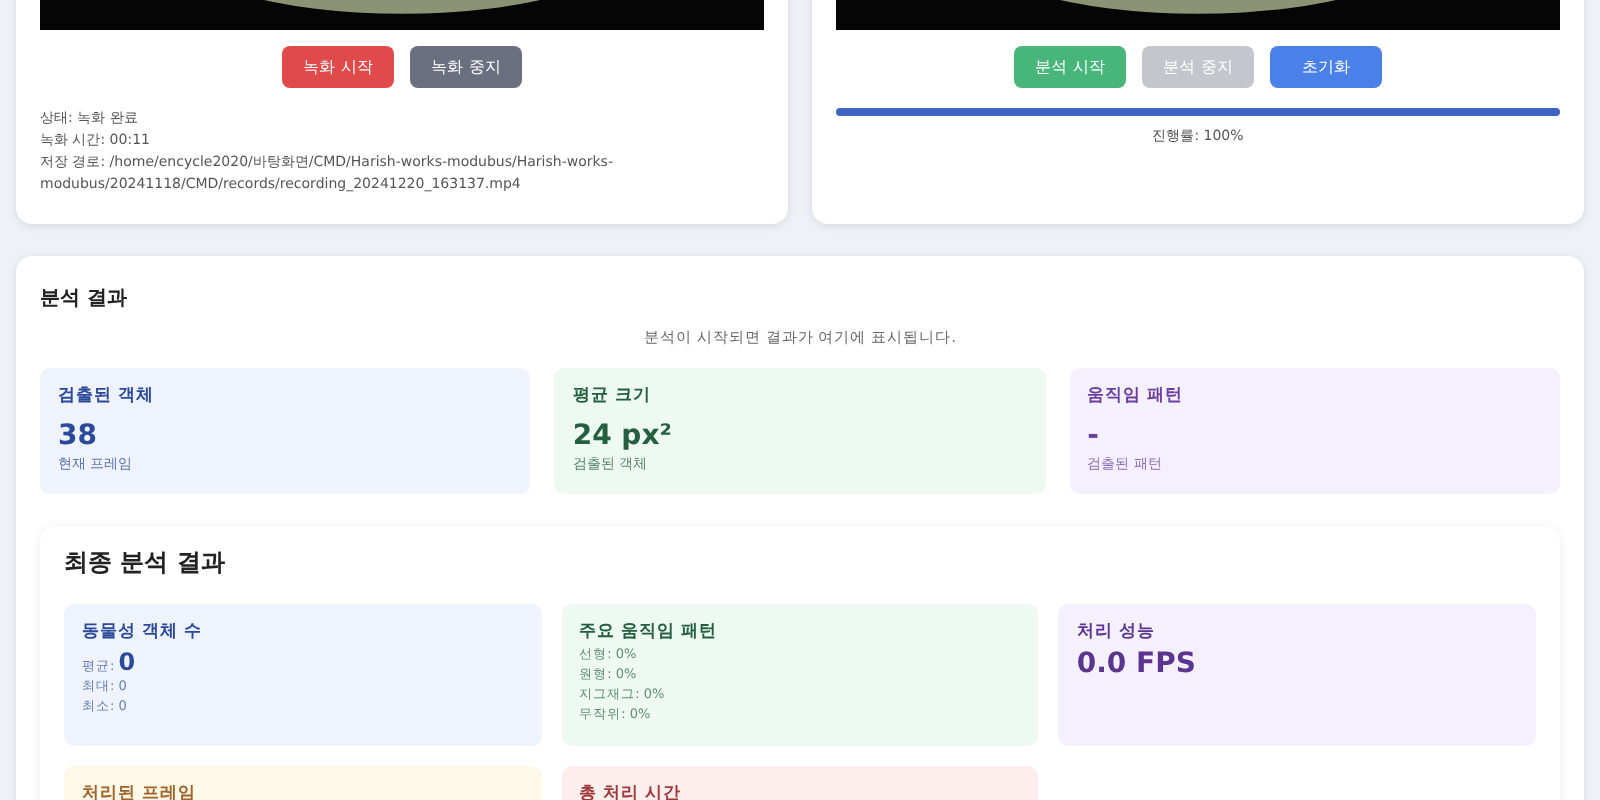  Describe the element at coordinates (612, 396) in the screenshot. I see `metric-title: 평균 크기` at that location.